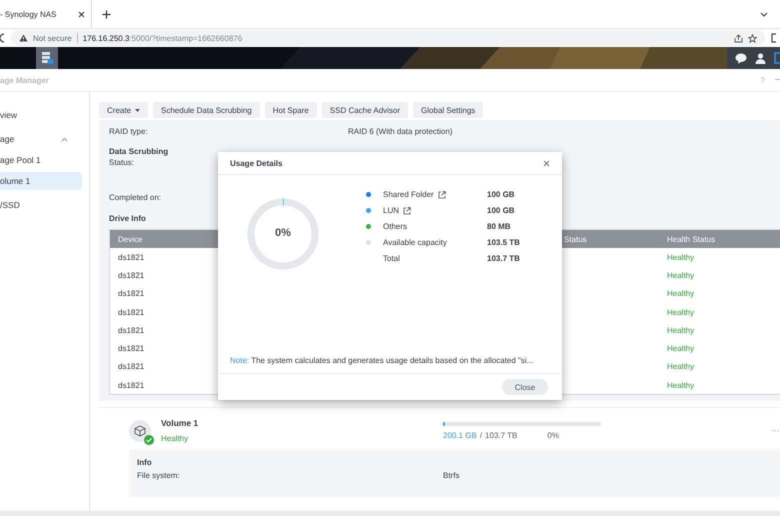  I want to click on field-value: Btrfs, so click(451, 475).